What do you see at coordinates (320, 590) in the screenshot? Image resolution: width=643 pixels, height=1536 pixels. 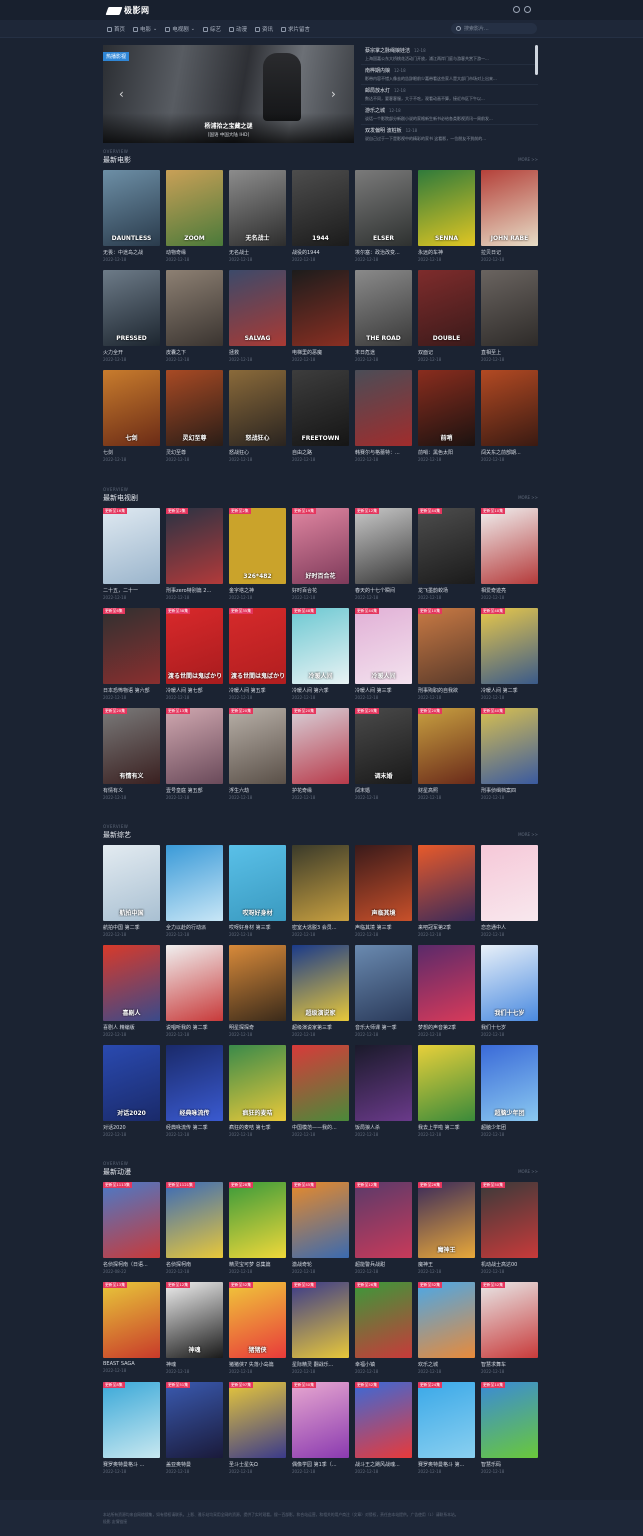 I see `card-title: 好时百合花` at bounding box center [320, 590].